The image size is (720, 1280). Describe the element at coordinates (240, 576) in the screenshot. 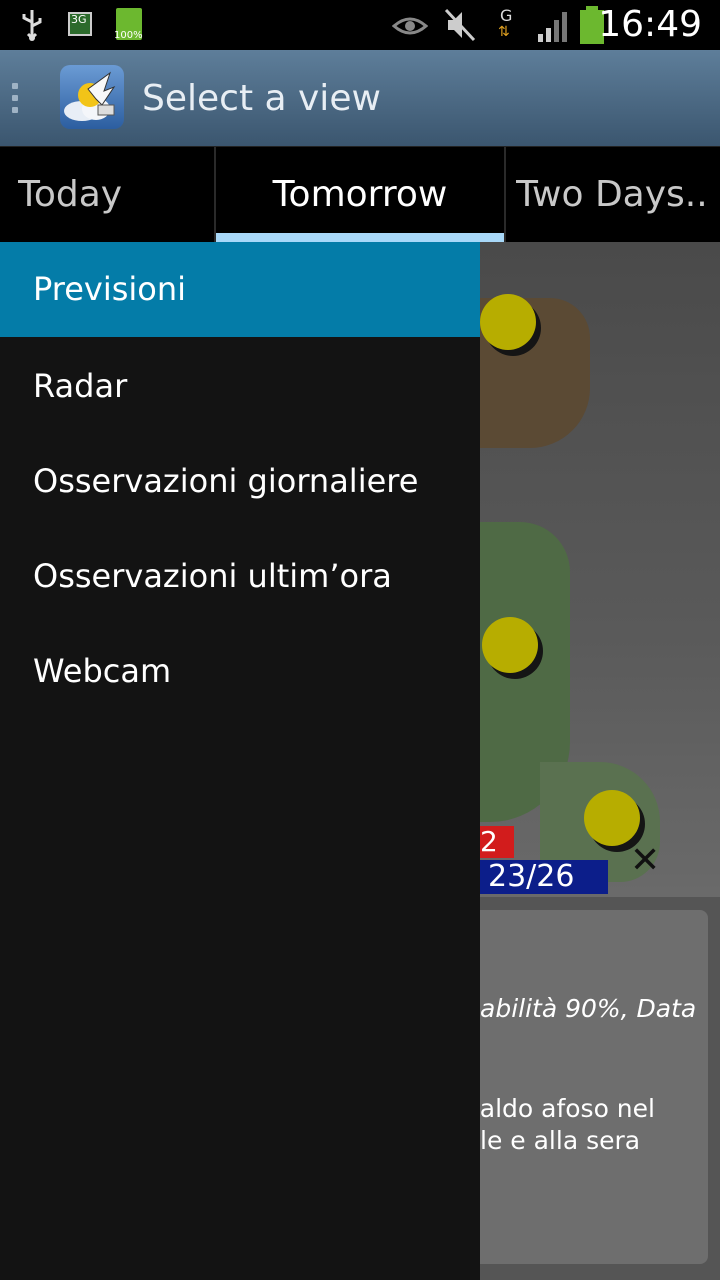

I see `drawer-item-osservazioni-ultimora: Osservazioni ultim’ora` at that location.